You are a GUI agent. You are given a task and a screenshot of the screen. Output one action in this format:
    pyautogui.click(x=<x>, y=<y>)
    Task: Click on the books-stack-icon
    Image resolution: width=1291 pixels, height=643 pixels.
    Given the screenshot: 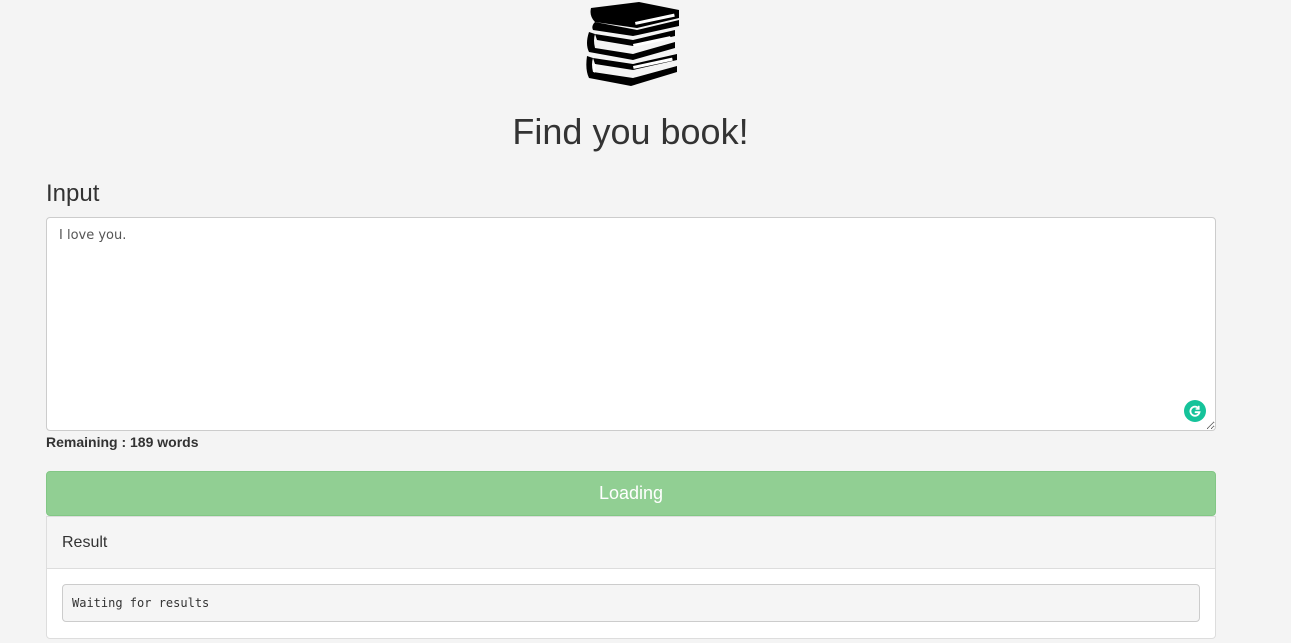 What is the action you would take?
    pyautogui.click(x=632, y=44)
    